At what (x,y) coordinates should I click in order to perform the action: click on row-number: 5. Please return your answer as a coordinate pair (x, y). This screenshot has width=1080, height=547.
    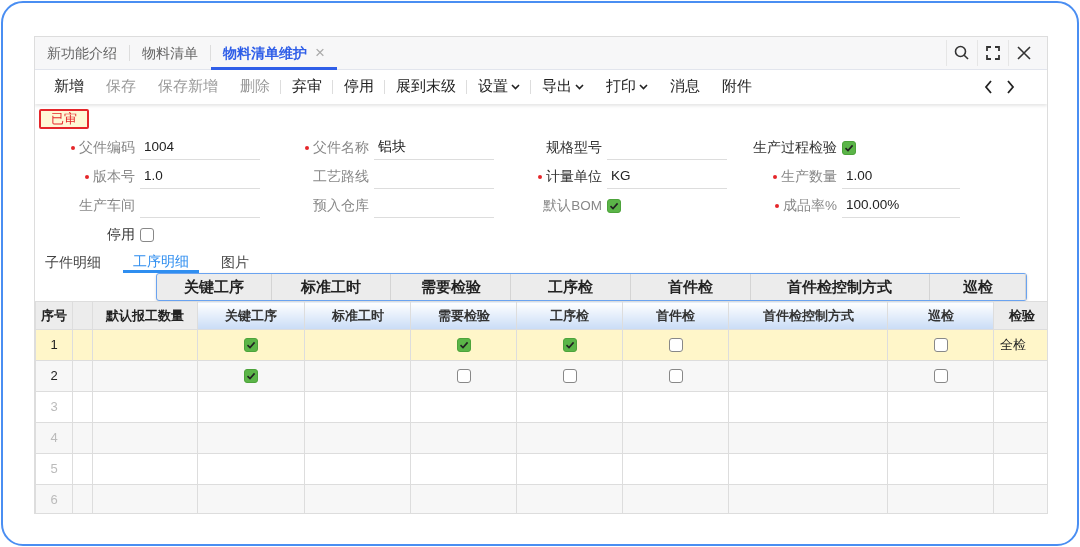
    Looking at the image, I should click on (54, 469).